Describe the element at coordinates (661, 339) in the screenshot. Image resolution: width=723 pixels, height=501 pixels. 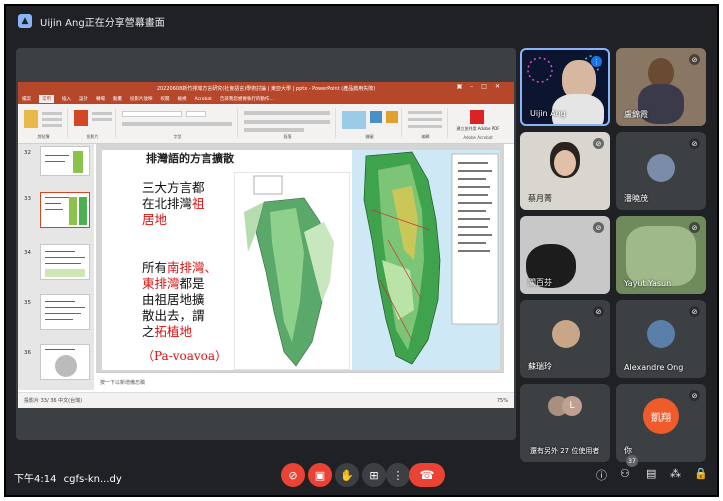
I see `participant-tile: ⊘ Alexandre Ong` at that location.